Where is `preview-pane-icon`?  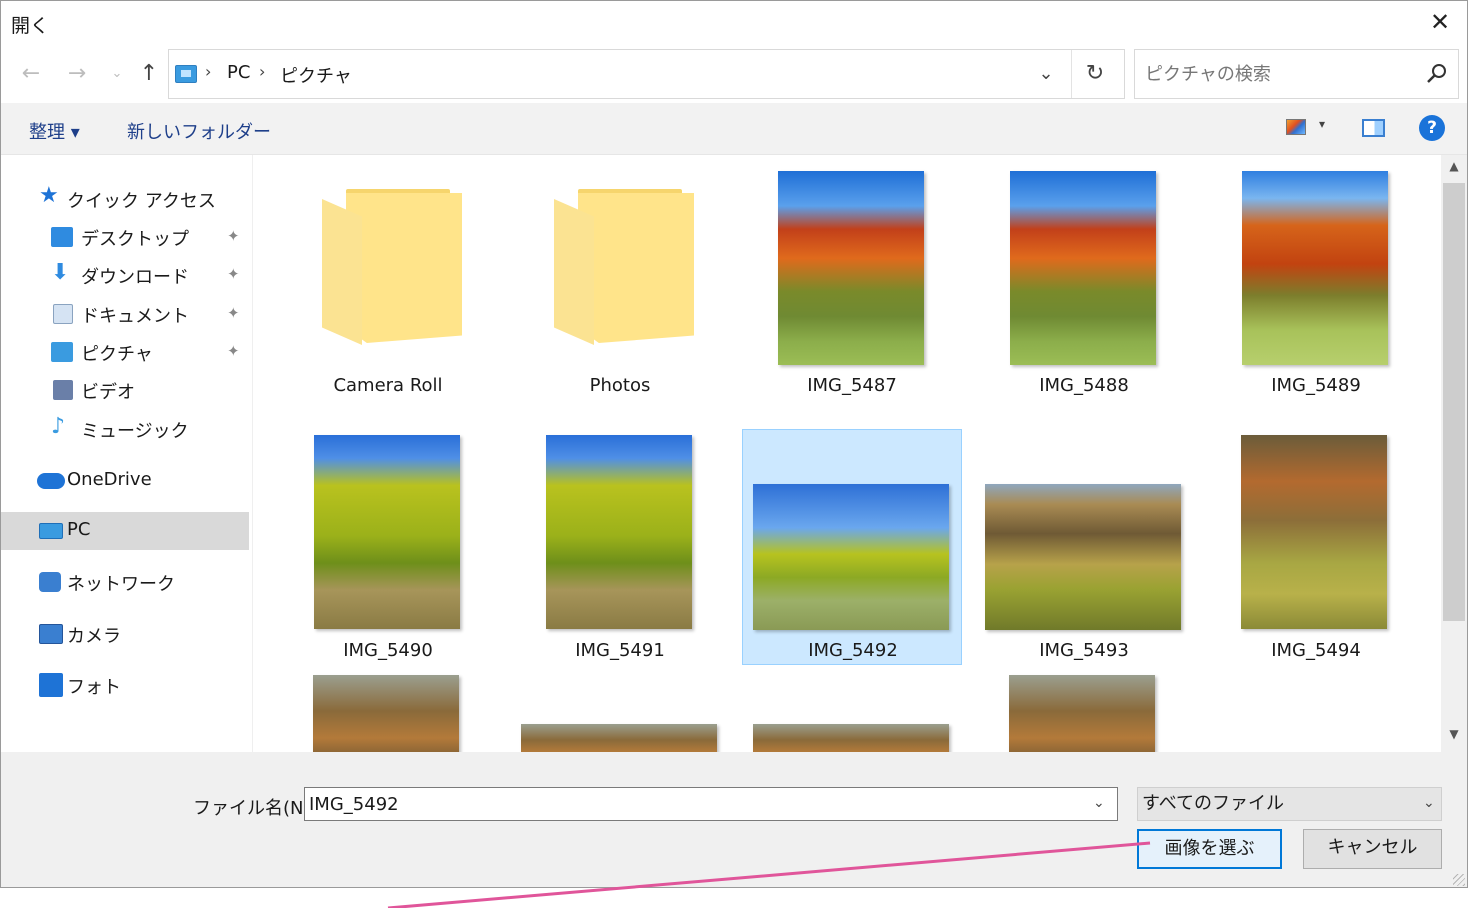
preview-pane-icon is located at coordinates (1373, 128).